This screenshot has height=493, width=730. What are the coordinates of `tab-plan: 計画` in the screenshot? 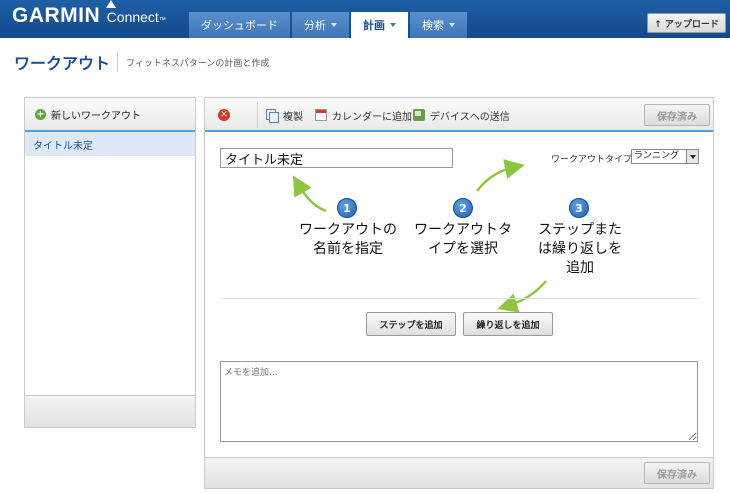 It's located at (379, 25).